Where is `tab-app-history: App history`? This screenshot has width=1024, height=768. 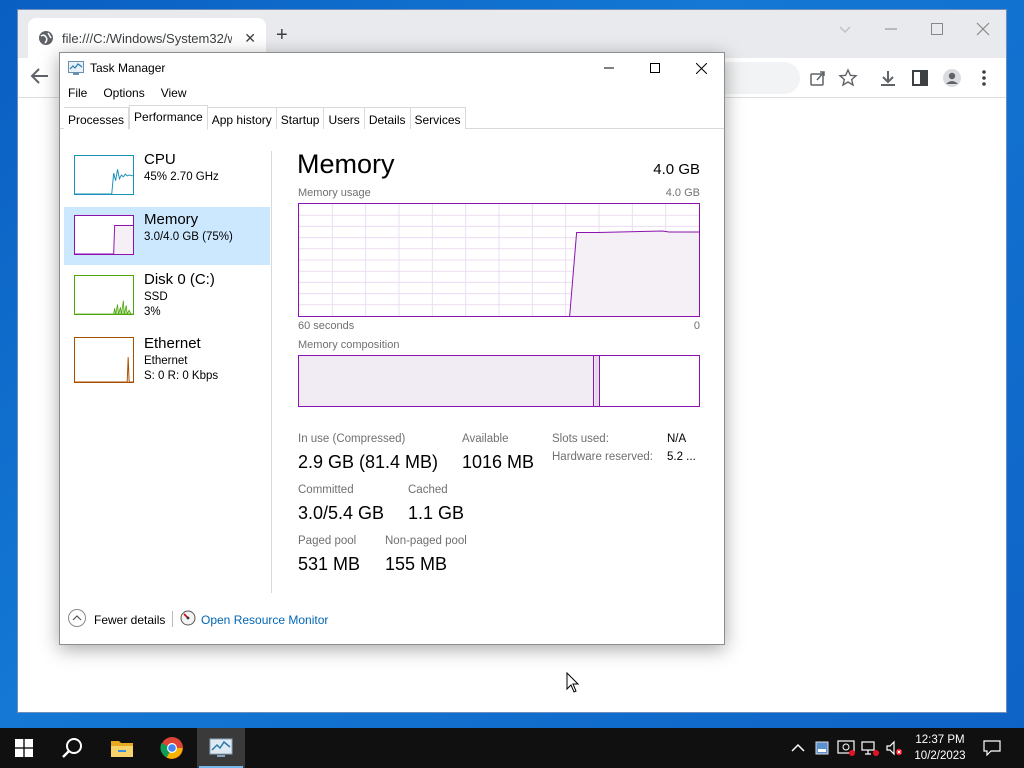
tab-app-history: App history is located at coordinates (242, 118).